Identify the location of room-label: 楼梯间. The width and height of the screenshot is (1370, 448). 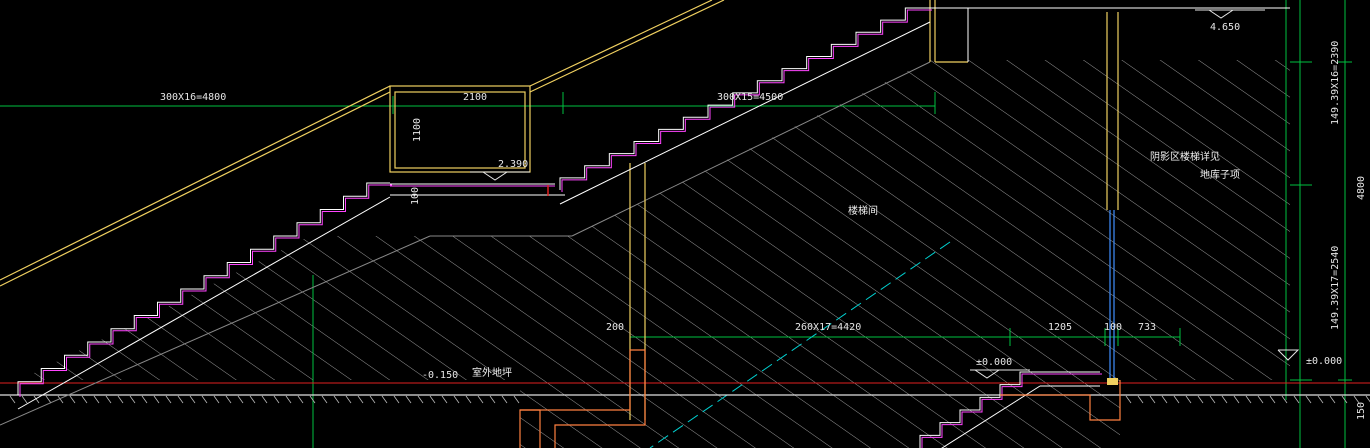
(863, 210).